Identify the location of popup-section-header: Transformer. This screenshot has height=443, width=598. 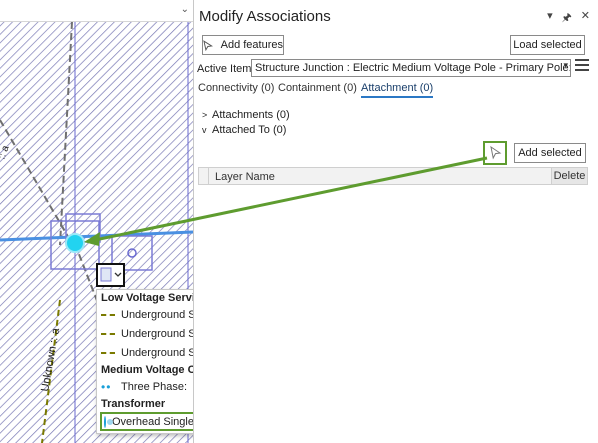
(133, 404).